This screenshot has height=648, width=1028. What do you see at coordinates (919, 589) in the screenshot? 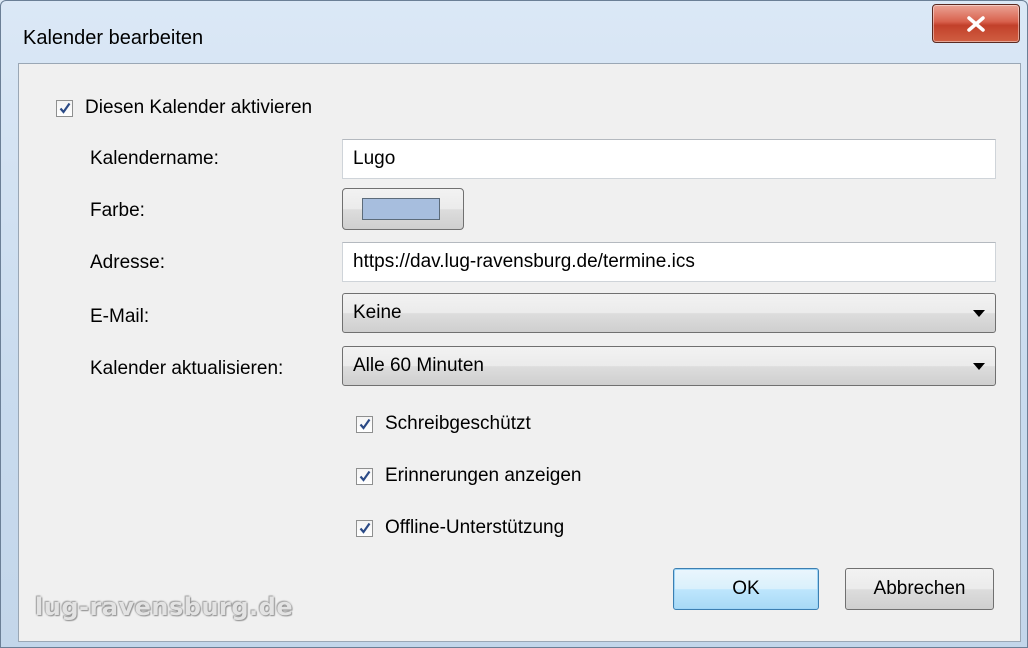
I see `cancel-button: Abbrechen` at bounding box center [919, 589].